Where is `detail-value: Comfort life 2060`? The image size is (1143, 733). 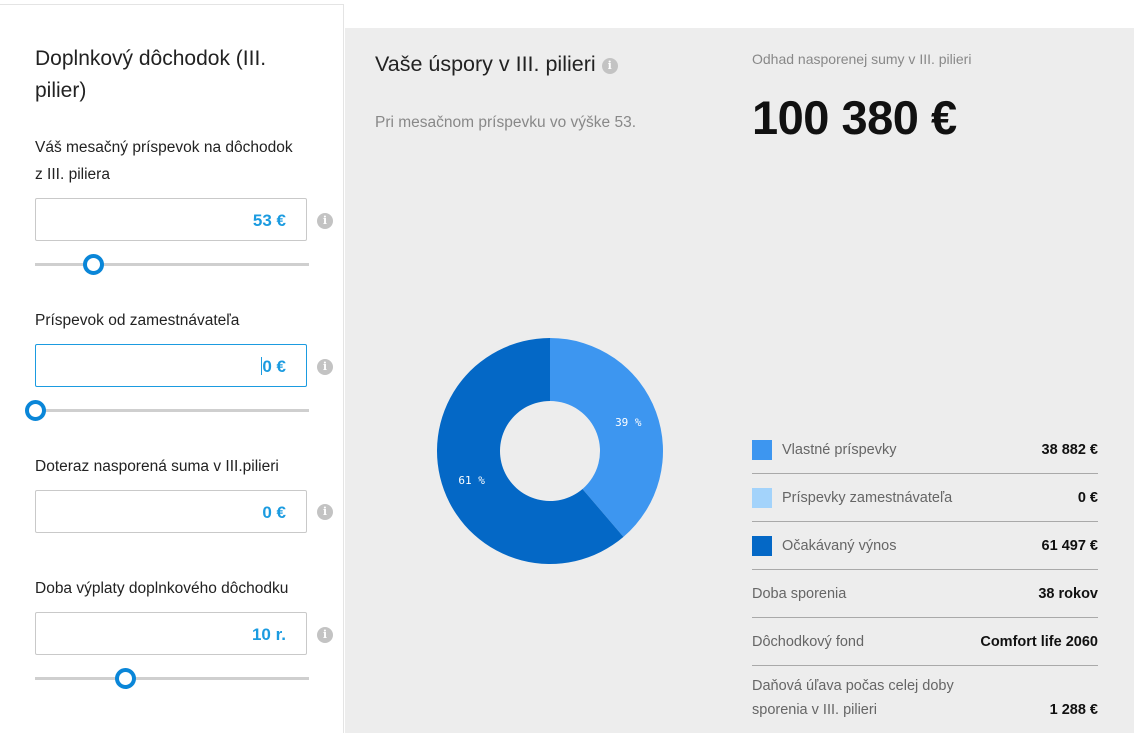
detail-value: Comfort life 2060 is located at coordinates (1039, 642).